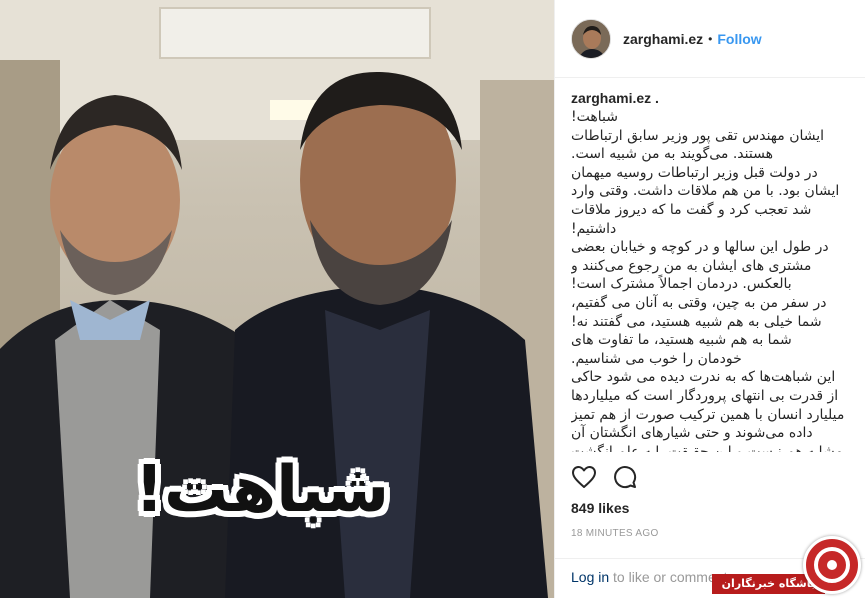 The height and width of the screenshot is (598, 865). I want to click on avatar, so click(591, 38).